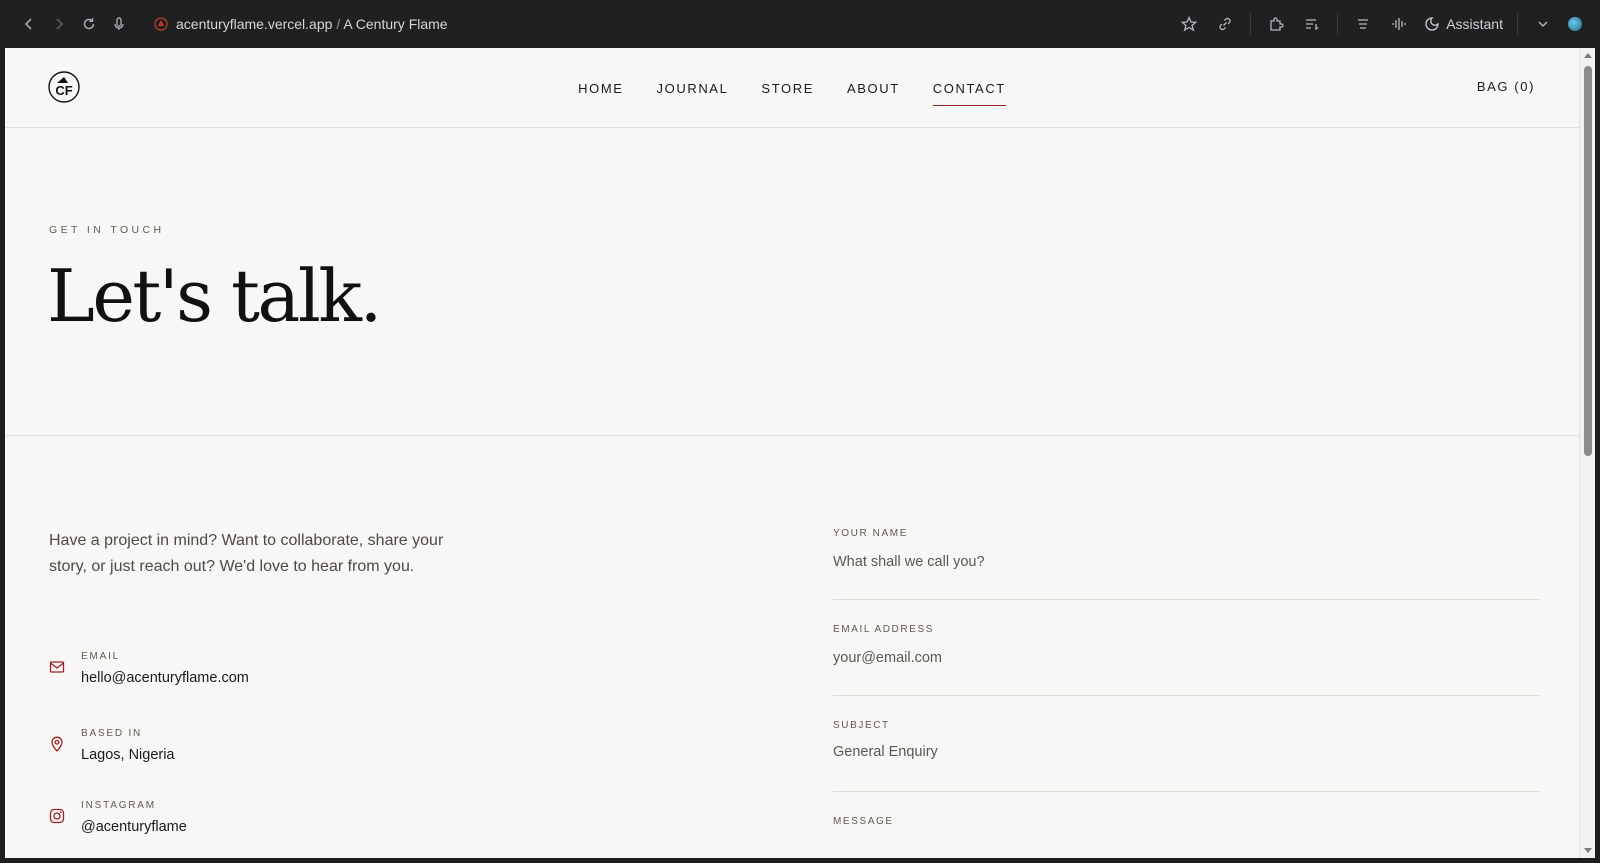 The height and width of the screenshot is (863, 1600). What do you see at coordinates (600, 88) in the screenshot?
I see `nav-home: HOME` at bounding box center [600, 88].